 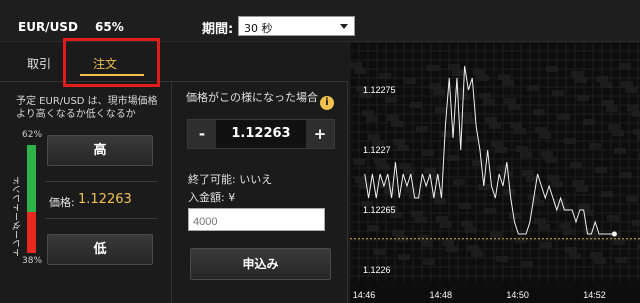 I want to click on condition-label: 価格がこの様になった場合, so click(x=252, y=97).